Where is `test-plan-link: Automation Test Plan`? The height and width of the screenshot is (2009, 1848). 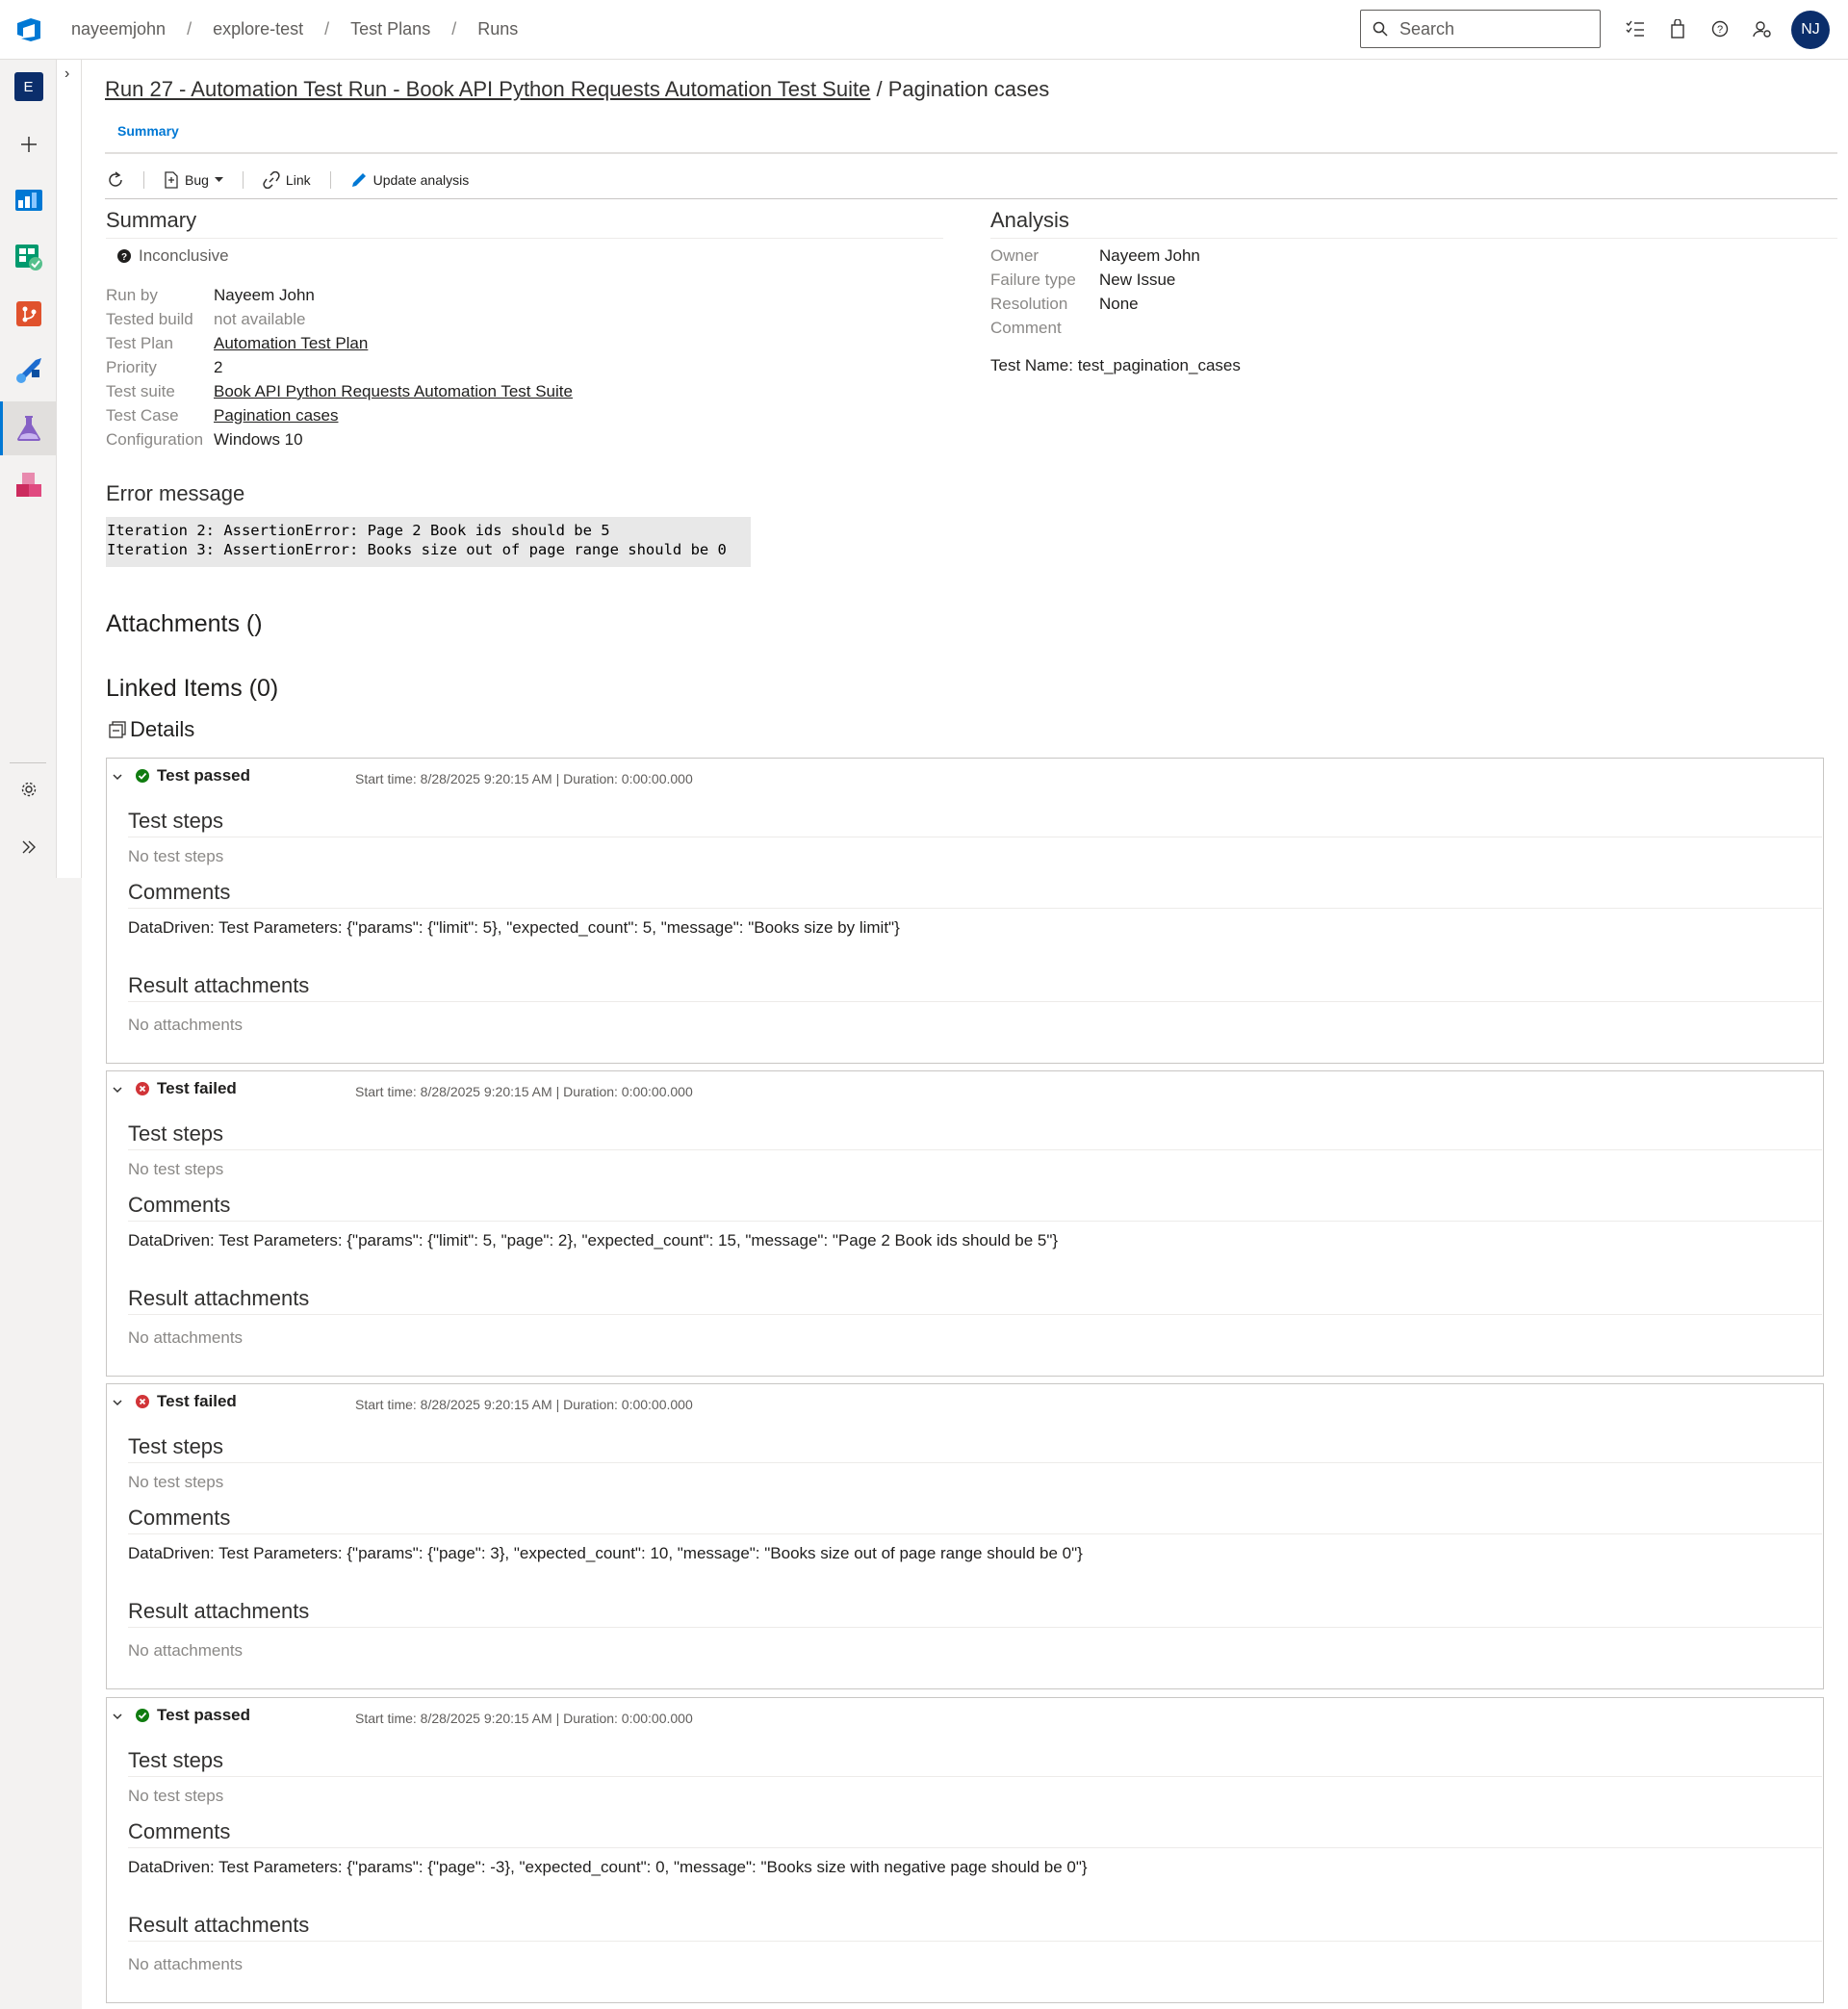
test-plan-link: Automation Test Plan is located at coordinates (291, 343).